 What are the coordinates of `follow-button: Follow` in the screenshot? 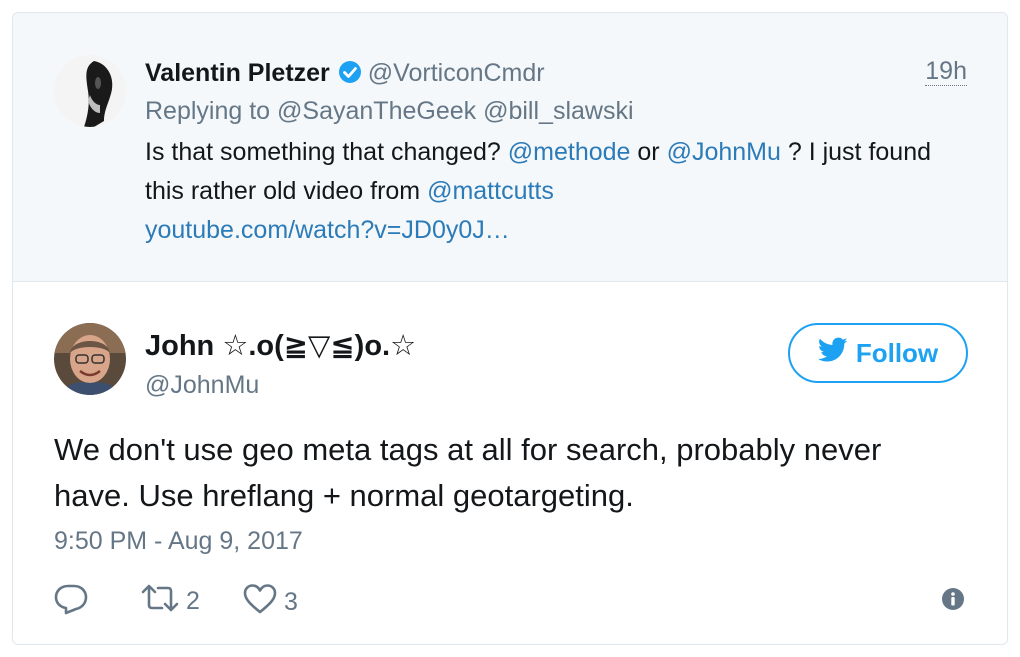 It's located at (878, 353).